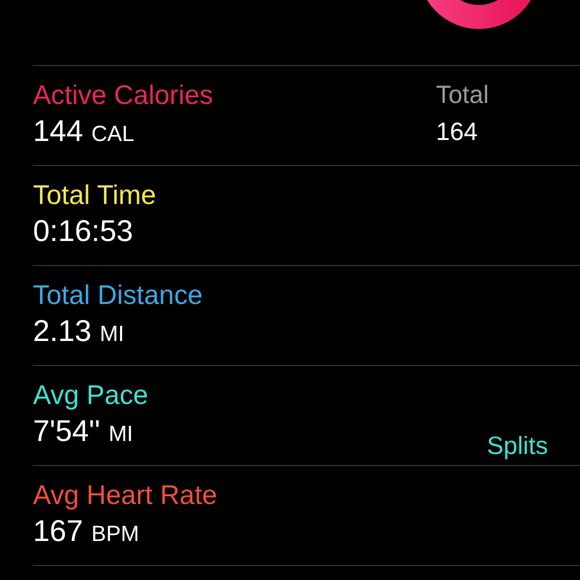  I want to click on metric-value: 144 CAL, so click(83, 132).